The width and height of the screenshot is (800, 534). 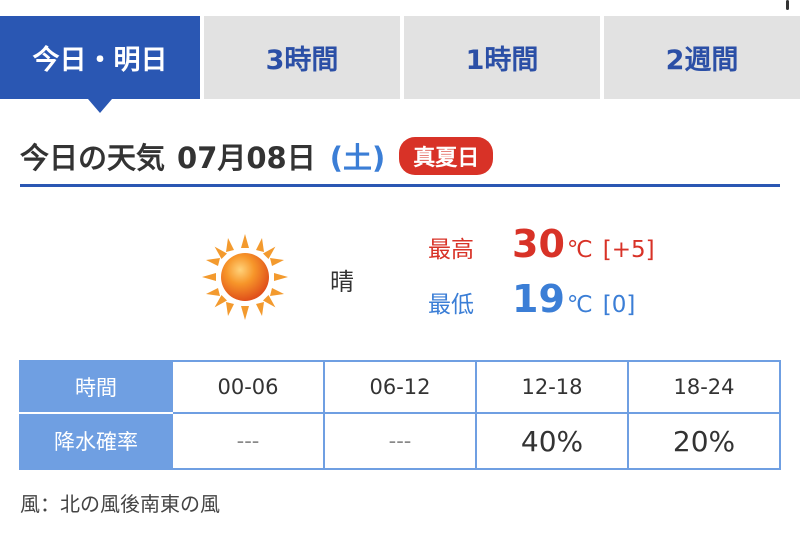 What do you see at coordinates (342, 282) in the screenshot?
I see `weather-condition: 晴` at bounding box center [342, 282].